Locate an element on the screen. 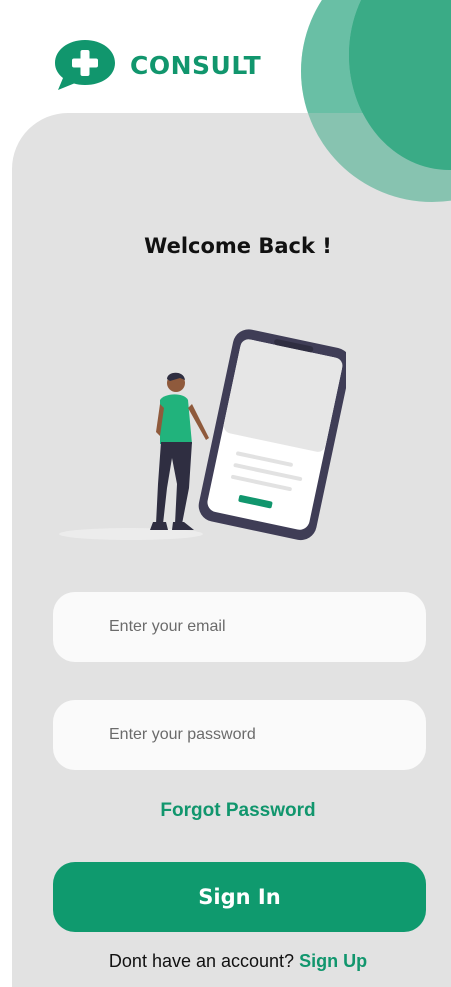  forgot-password-link: Forgot Password is located at coordinates (225, 811).